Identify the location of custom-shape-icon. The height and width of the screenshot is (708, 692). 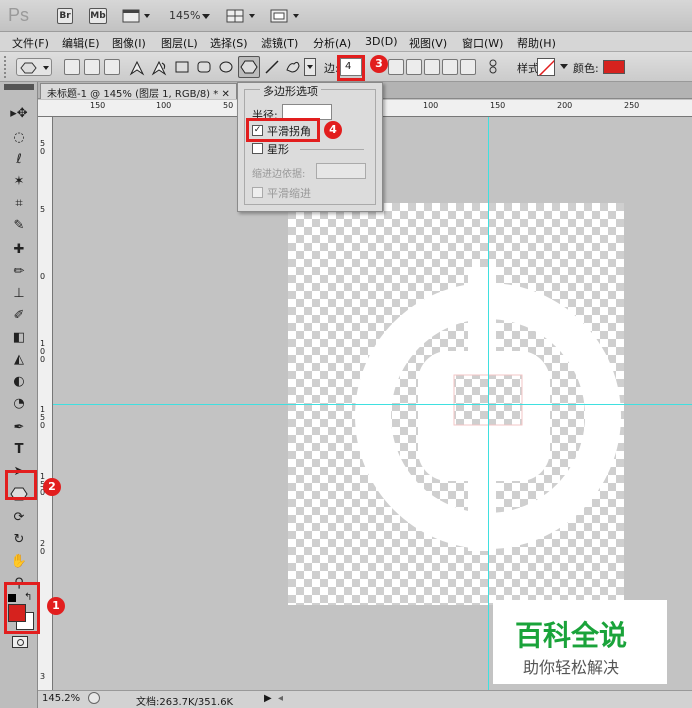
(293, 67).